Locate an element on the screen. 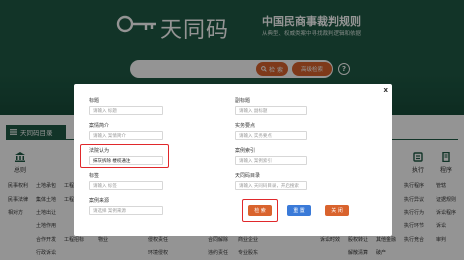 This screenshot has width=464, height=260. case-index-input: 请输入 案例索引 is located at coordinates (271, 160).